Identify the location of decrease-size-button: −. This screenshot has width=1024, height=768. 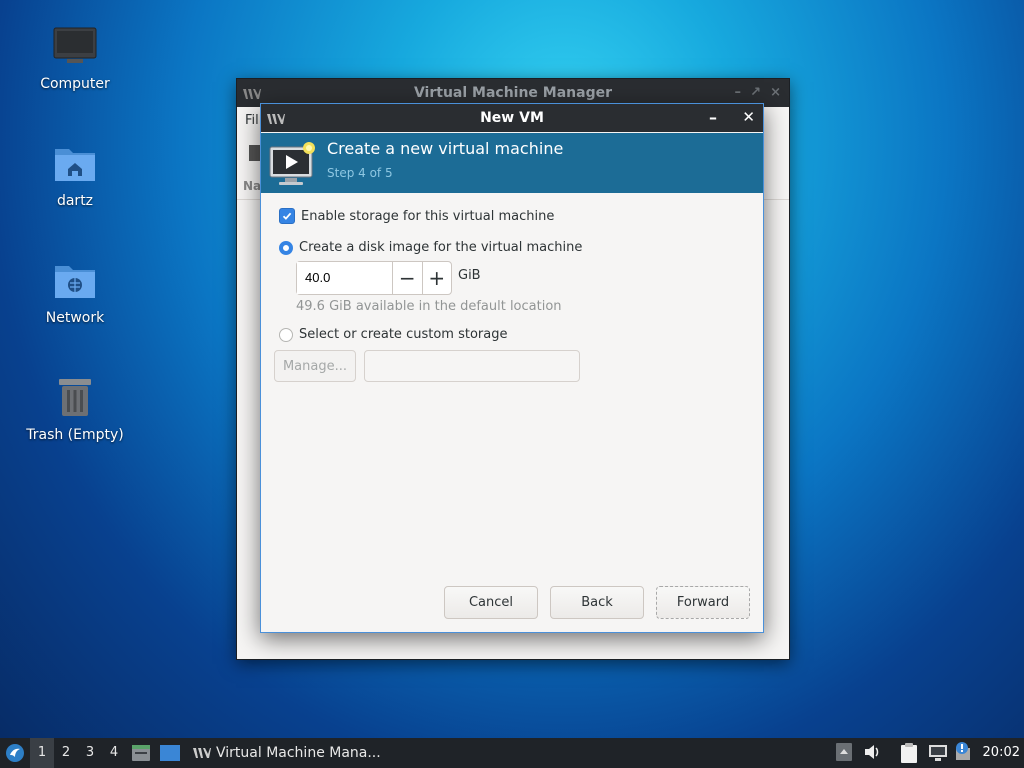
(407, 278).